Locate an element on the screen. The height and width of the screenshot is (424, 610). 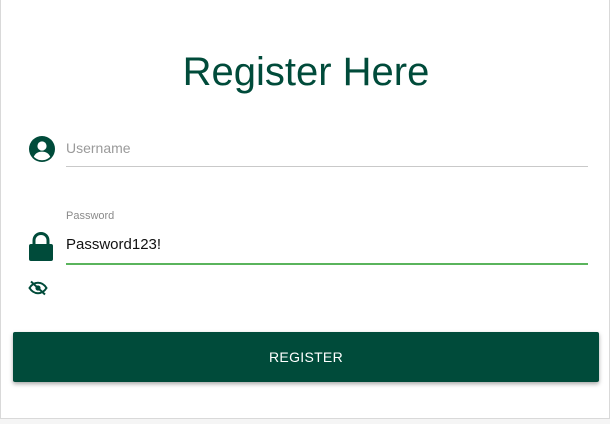
eye-off-icon is located at coordinates (38, 288).